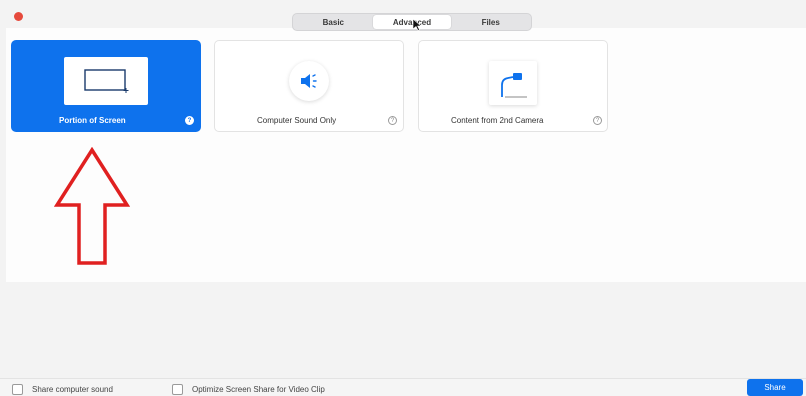 This screenshot has height=396, width=806. Describe the element at coordinates (513, 83) in the screenshot. I see `camera-icon` at that location.